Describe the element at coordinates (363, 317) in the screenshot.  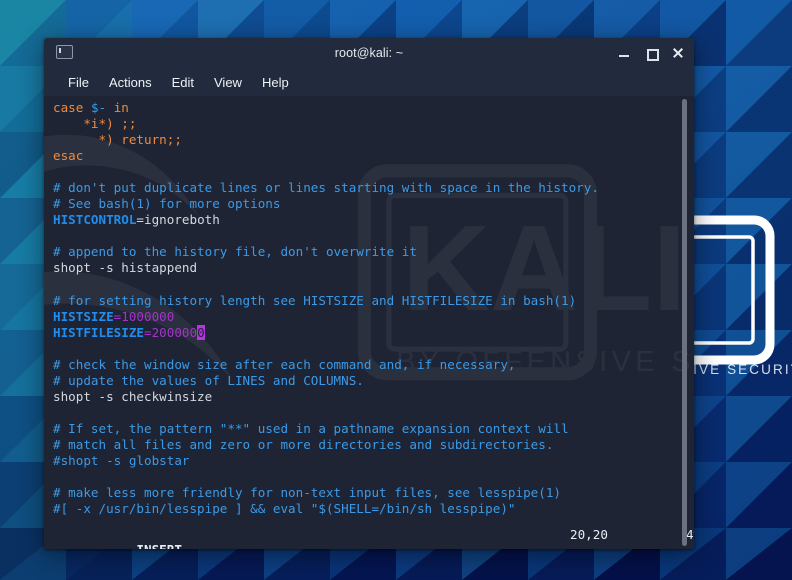
I see `editor-line: HISTSIZE=1000000` at that location.